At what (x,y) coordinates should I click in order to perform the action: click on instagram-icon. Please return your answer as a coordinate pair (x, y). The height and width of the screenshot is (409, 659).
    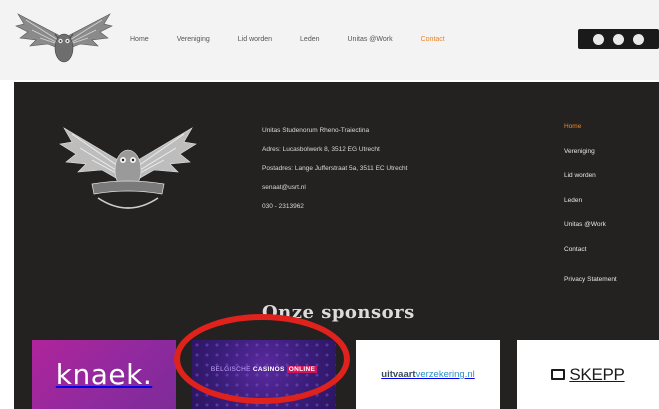
    Looking at the image, I should click on (618, 39).